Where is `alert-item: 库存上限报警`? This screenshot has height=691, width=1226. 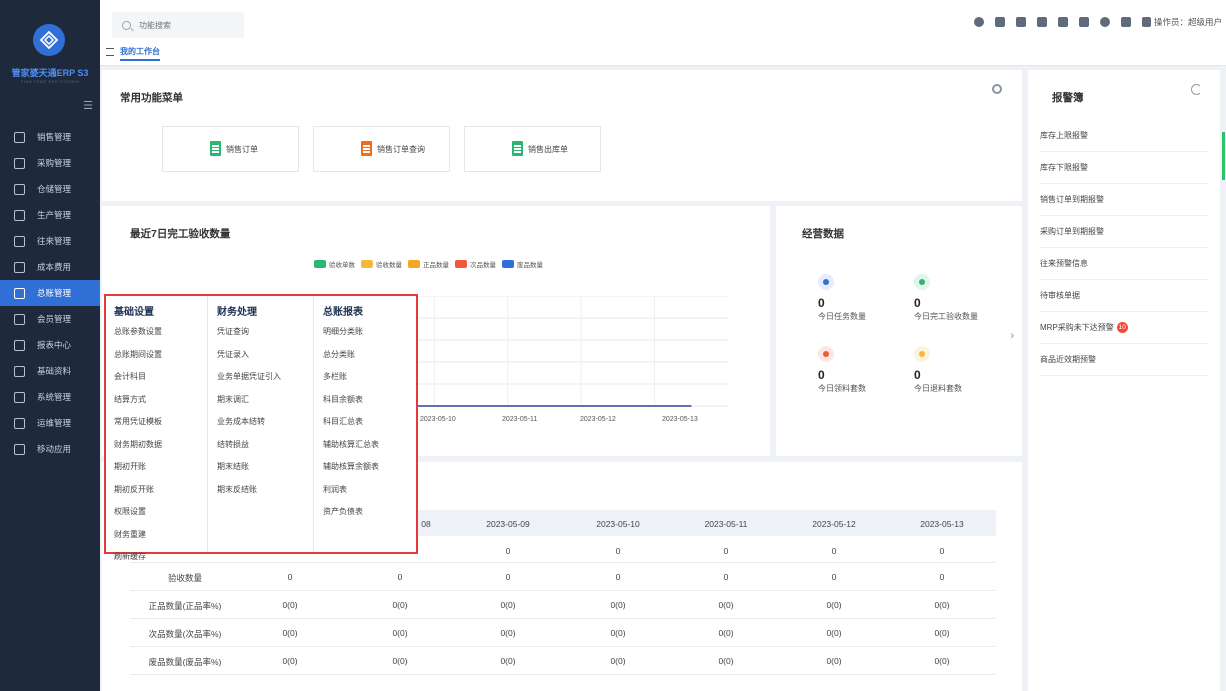
alert-item: 库存上限报警 is located at coordinates (1124, 136).